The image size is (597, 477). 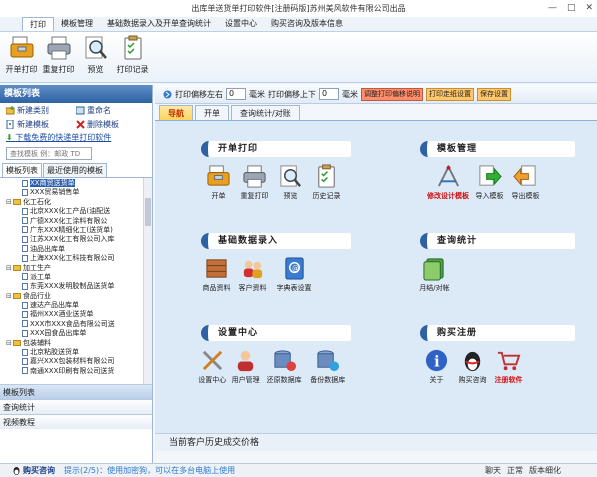 I want to click on tree-template-item: XXX市XXX食品有限公司送, so click(x=76, y=324).